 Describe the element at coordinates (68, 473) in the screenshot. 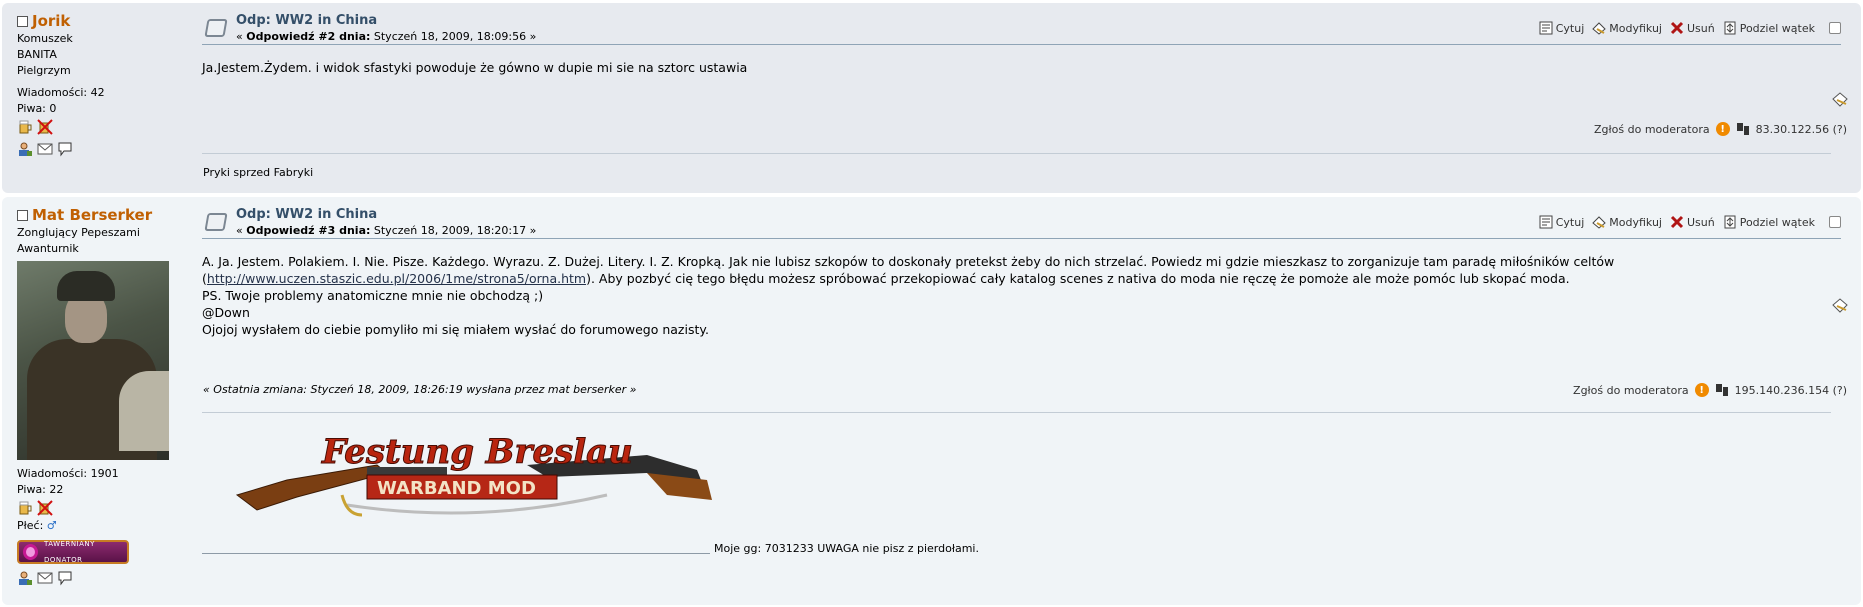

I see `poster-post-count: Wiadomości: 1901` at that location.